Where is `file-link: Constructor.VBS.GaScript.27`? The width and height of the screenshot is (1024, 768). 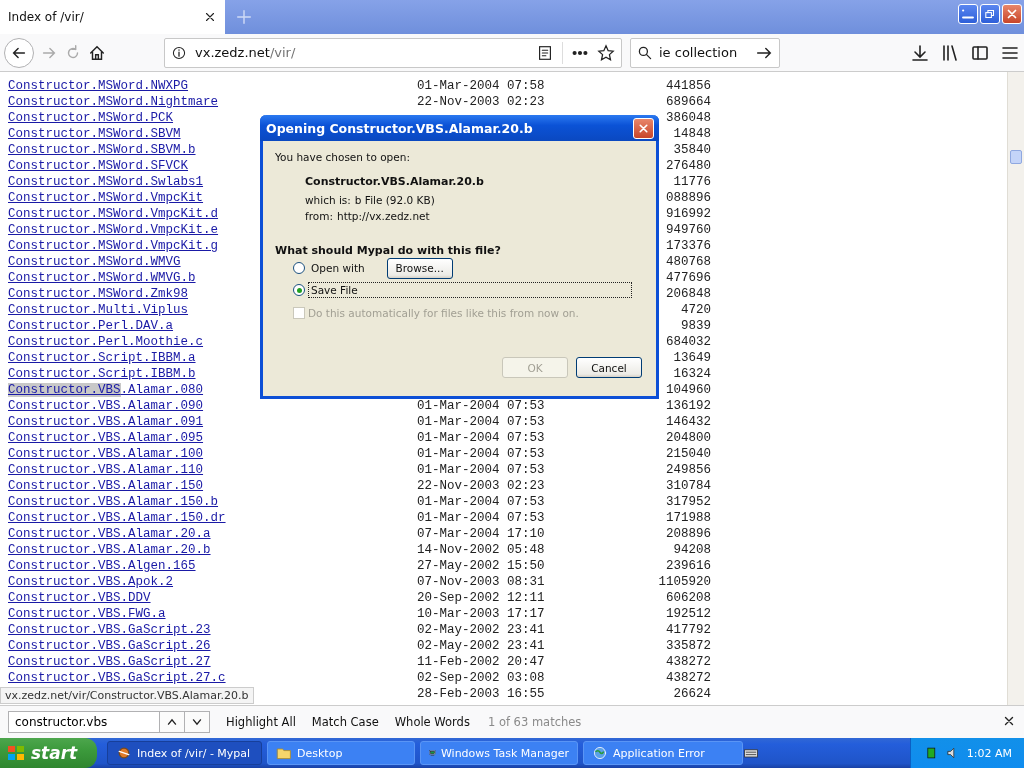 file-link: Constructor.VBS.GaScript.27 is located at coordinates (109, 662).